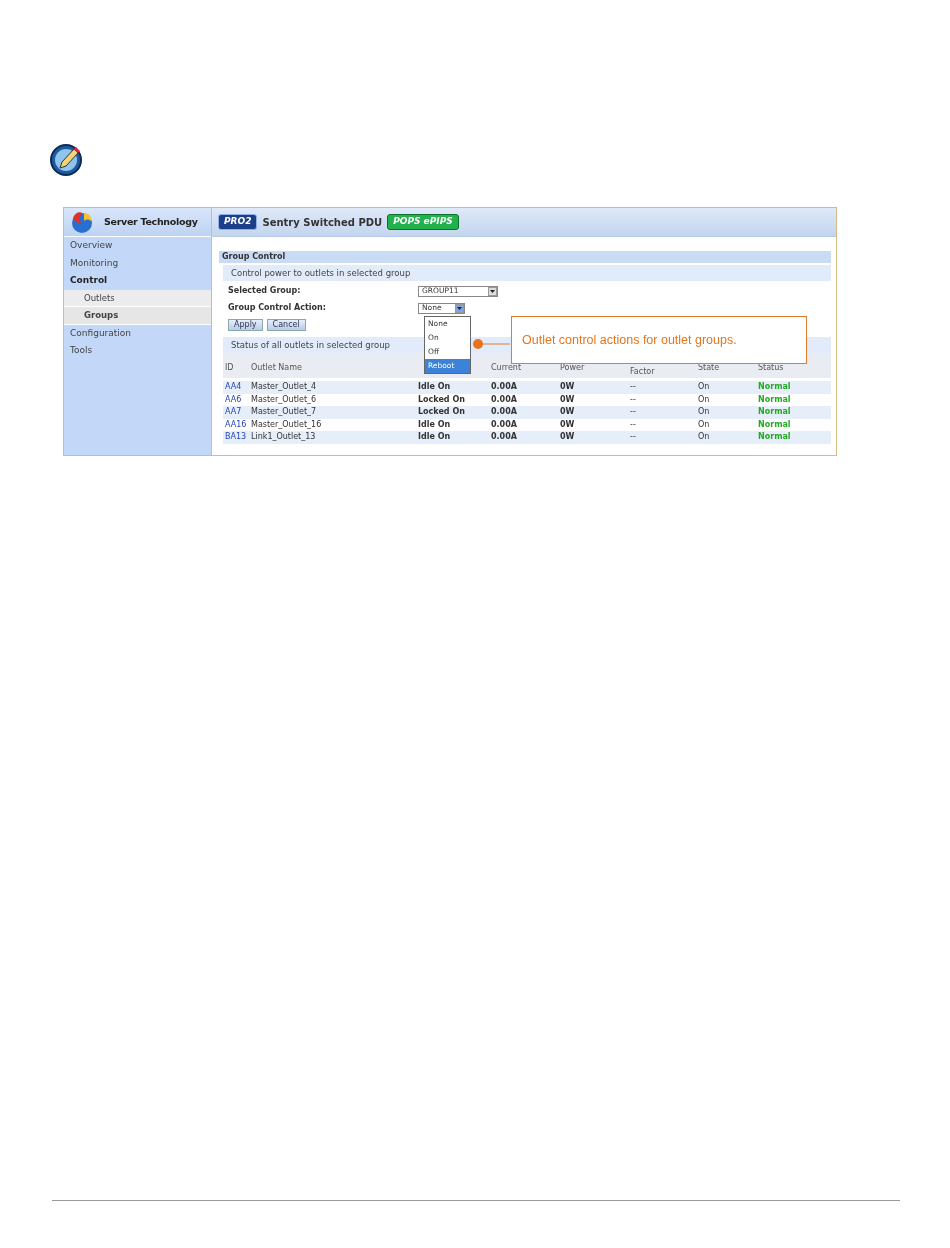 This screenshot has height=1248, width=950. What do you see at coordinates (238, 222) in the screenshot?
I see `product-badge: PRO2` at bounding box center [238, 222].